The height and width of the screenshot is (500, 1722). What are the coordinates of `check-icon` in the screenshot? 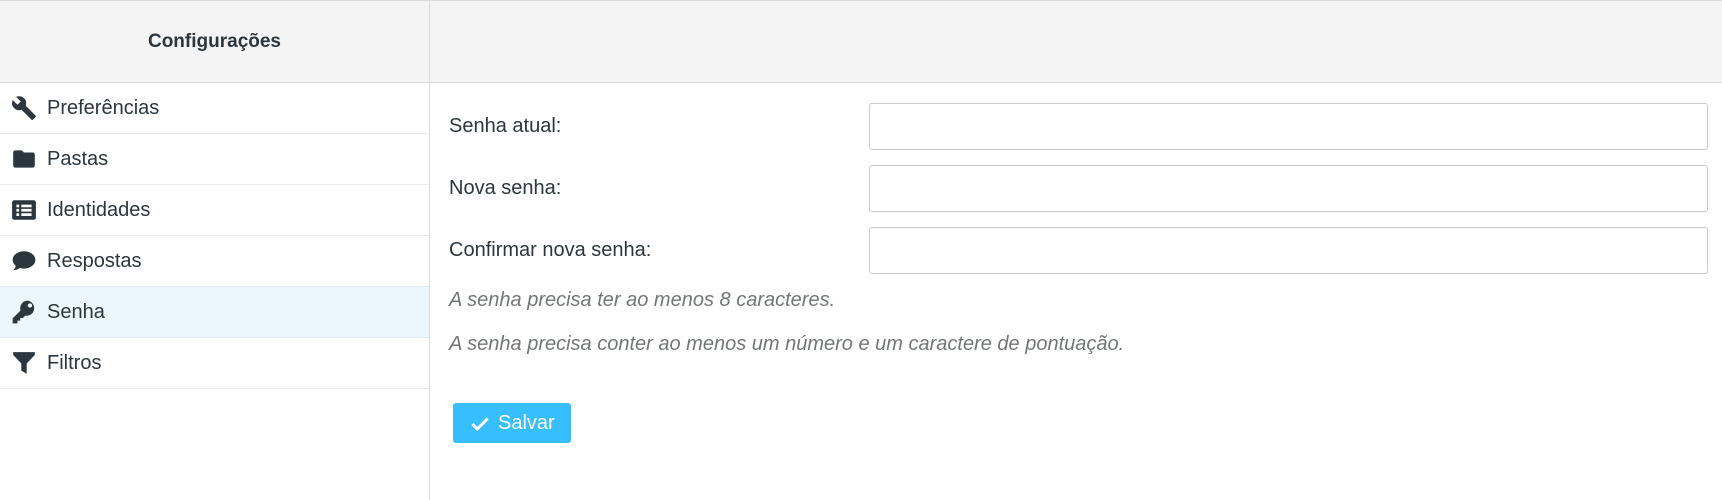 It's located at (480, 424).